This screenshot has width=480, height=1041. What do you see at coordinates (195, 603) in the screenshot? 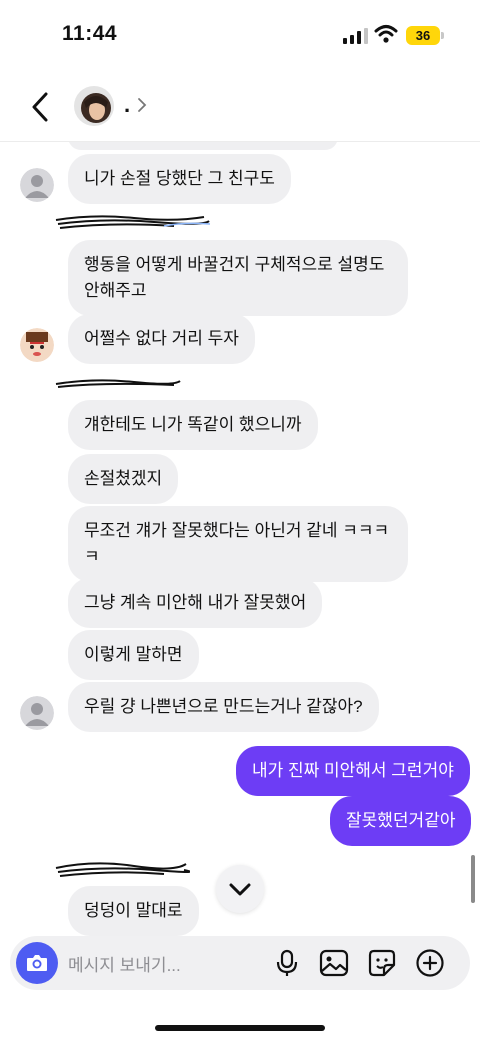
I see `message-bubble: 그냥 계속 미안해 내가 잘못했어` at bounding box center [195, 603].